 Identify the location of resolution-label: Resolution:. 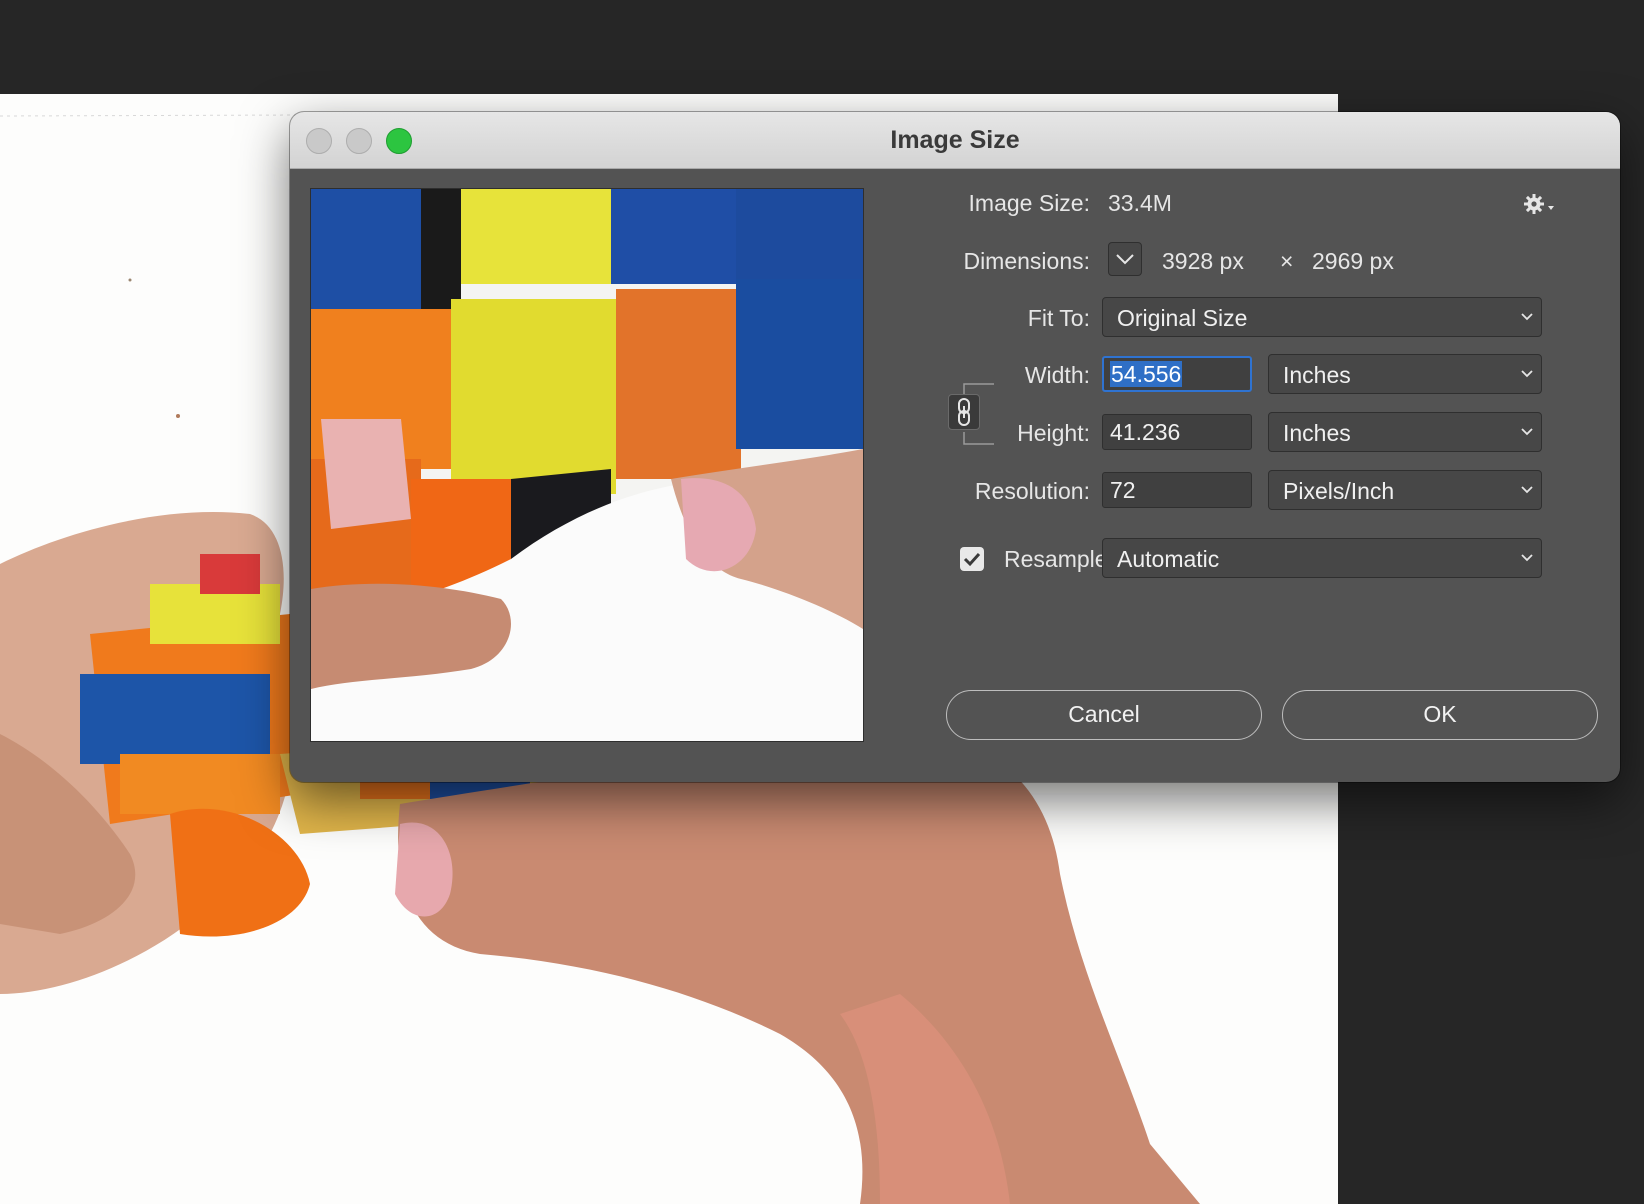
(1032, 491).